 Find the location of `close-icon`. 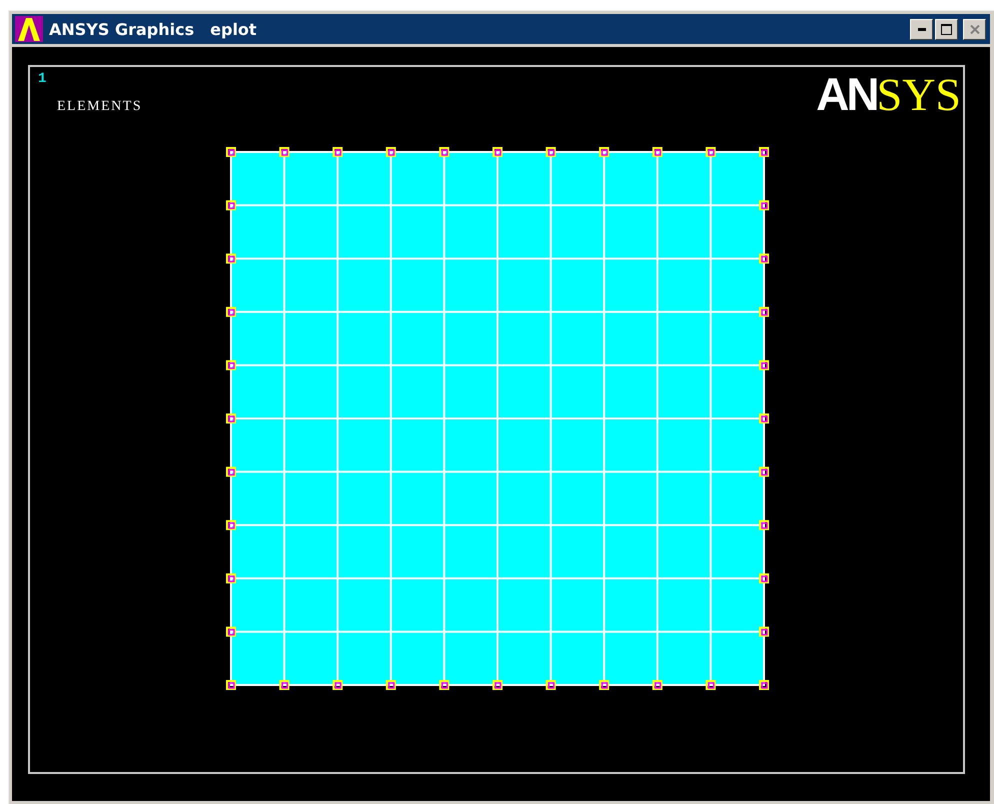

close-icon is located at coordinates (975, 29).